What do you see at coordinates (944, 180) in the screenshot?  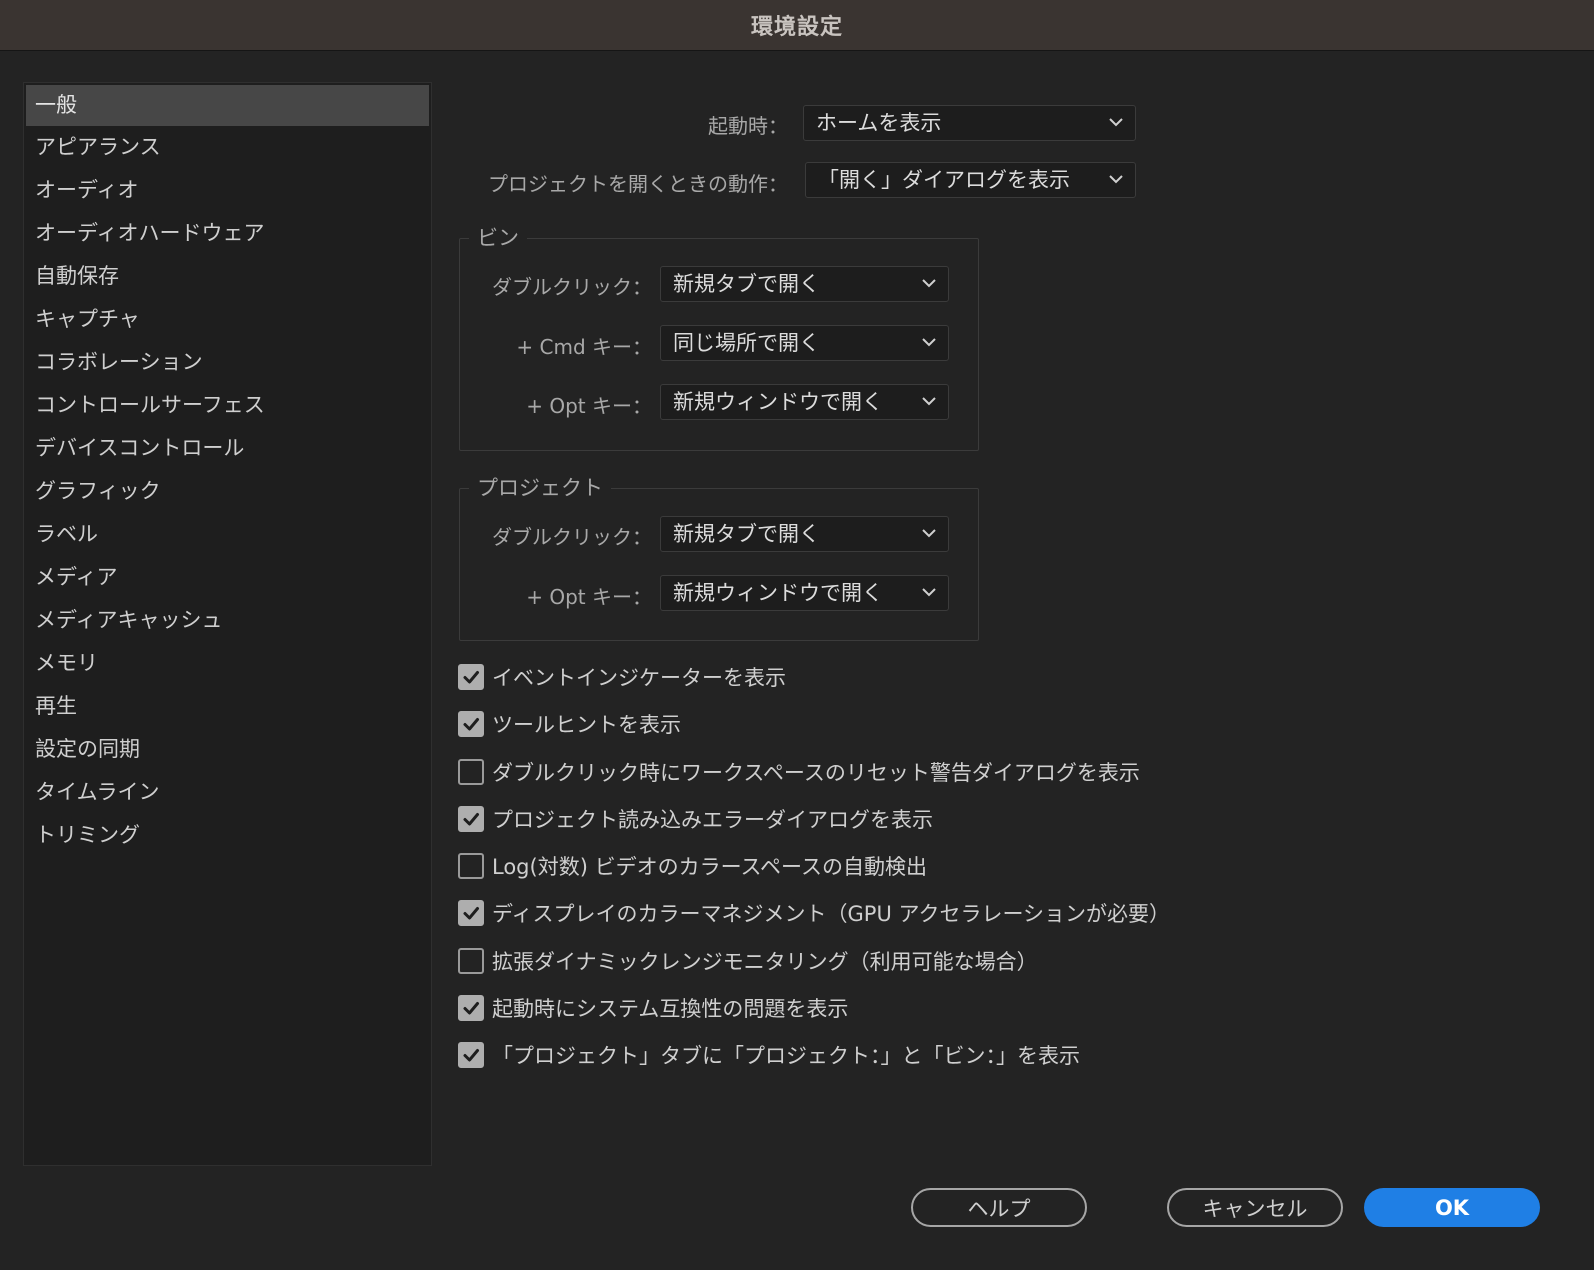 I see `open-project-select-value: 「開く」ダイアログを表示` at bounding box center [944, 180].